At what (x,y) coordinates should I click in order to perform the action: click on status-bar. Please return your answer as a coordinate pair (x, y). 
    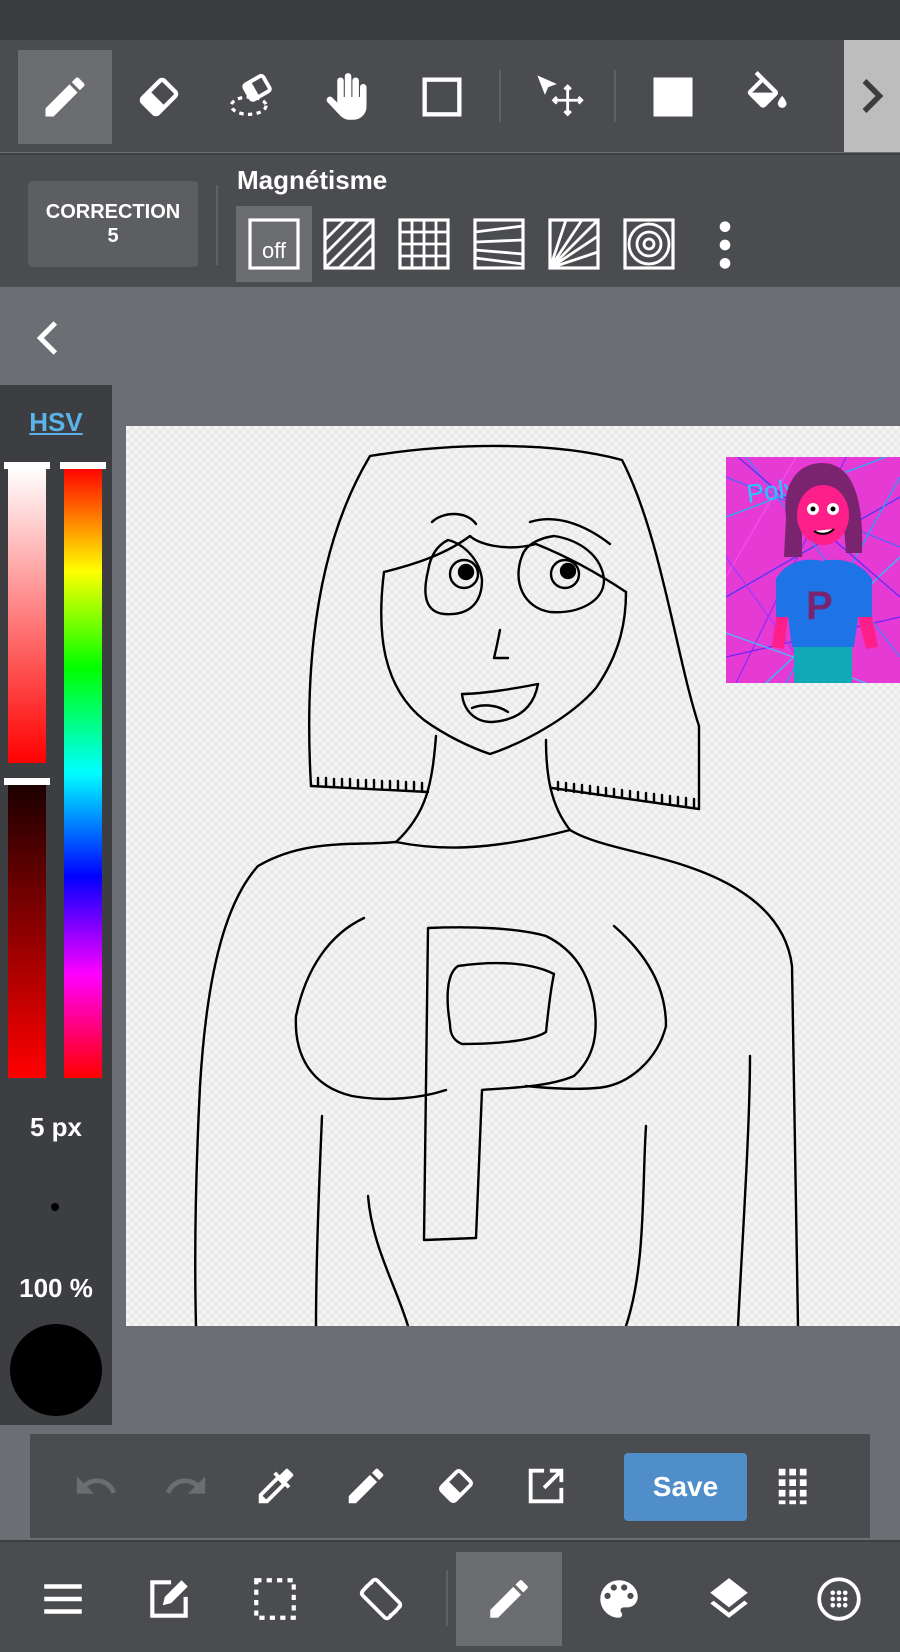
    Looking at the image, I should click on (450, 20).